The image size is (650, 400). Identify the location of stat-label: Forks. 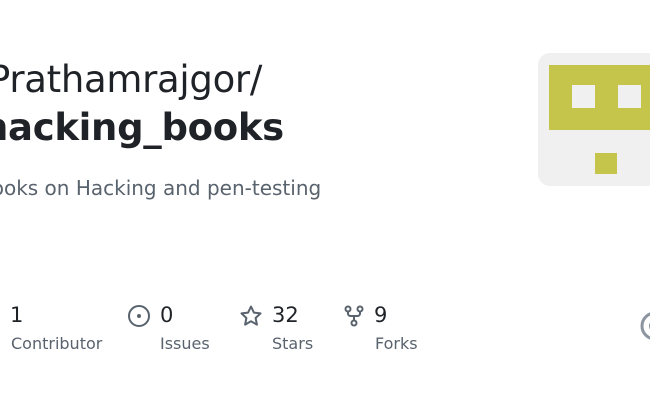
(396, 343).